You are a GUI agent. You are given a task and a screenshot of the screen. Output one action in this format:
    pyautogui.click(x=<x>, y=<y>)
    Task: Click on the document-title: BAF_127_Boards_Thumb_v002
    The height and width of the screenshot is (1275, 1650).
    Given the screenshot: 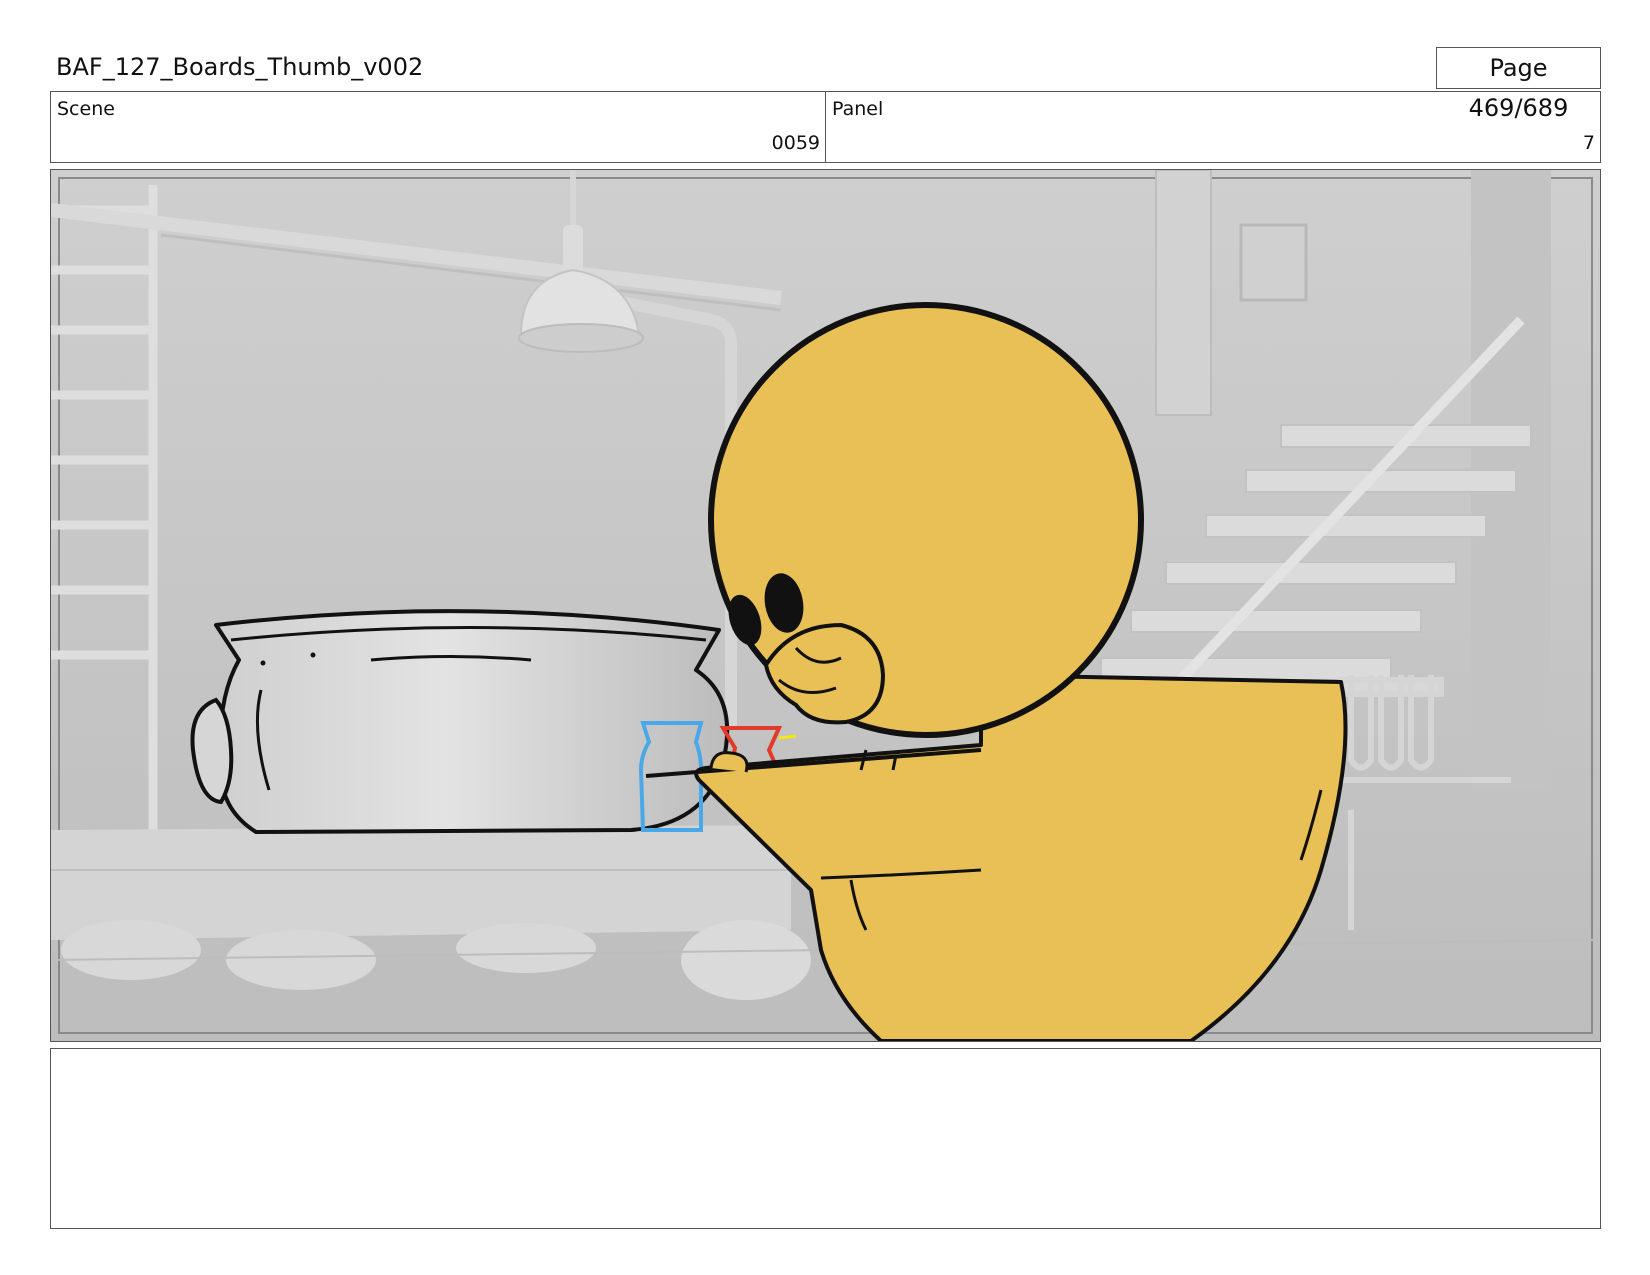 What is the action you would take?
    pyautogui.click(x=240, y=67)
    